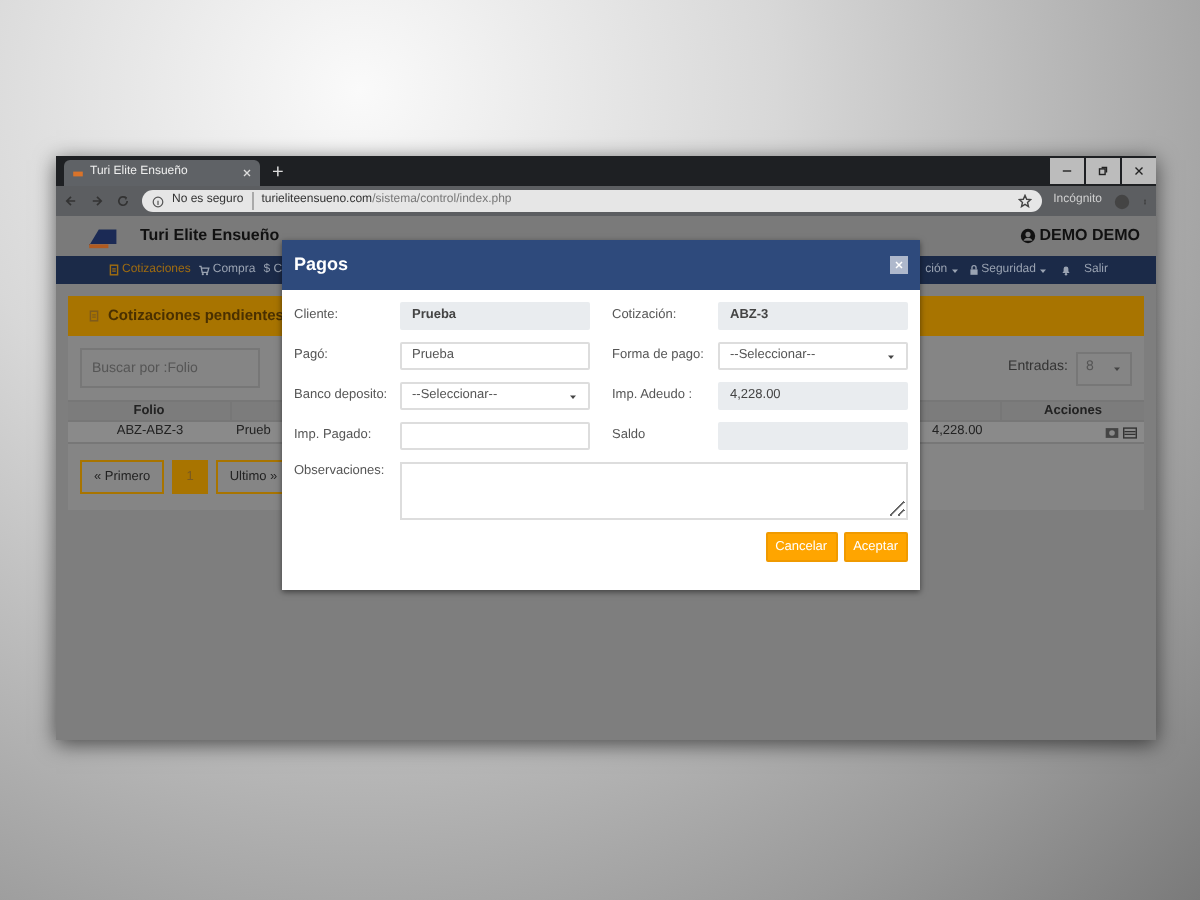  I want to click on bell-icon, so click(1065, 270).